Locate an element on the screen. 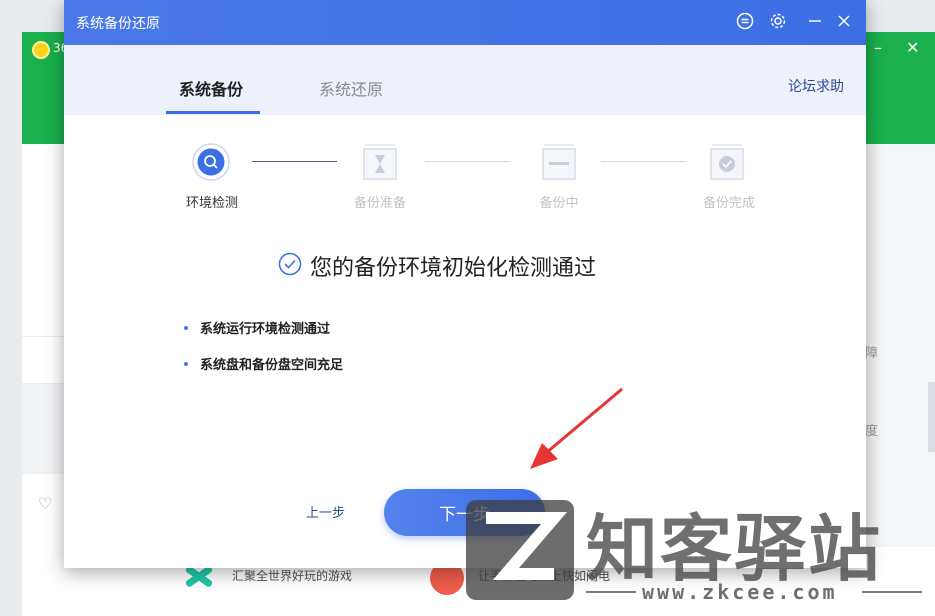 This screenshot has width=935, height=616. minimize-icon is located at coordinates (815, 21).